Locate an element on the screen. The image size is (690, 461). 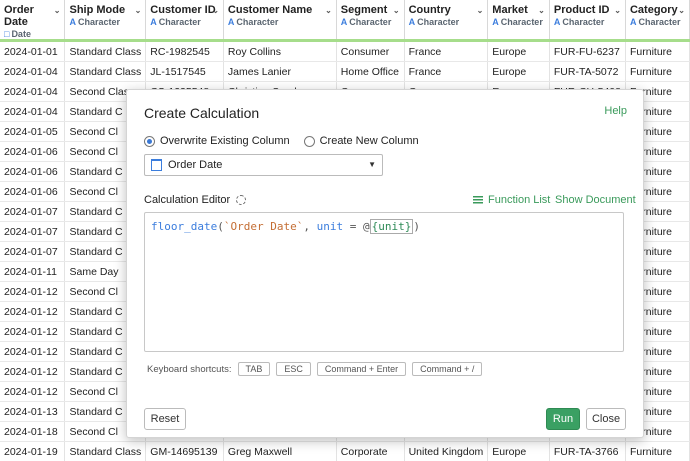
column-header: Product ID A Character ⌄ is located at coordinates (587, 19).